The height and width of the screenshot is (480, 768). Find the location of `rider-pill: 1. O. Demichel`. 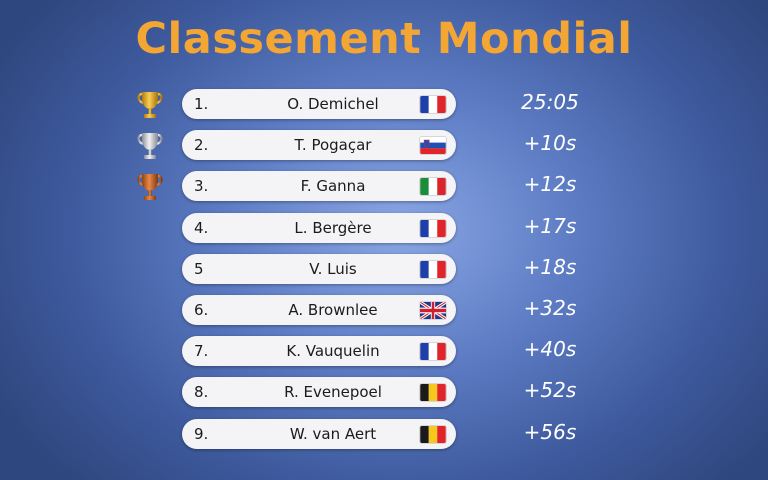

rider-pill: 1. O. Demichel is located at coordinates (319, 104).